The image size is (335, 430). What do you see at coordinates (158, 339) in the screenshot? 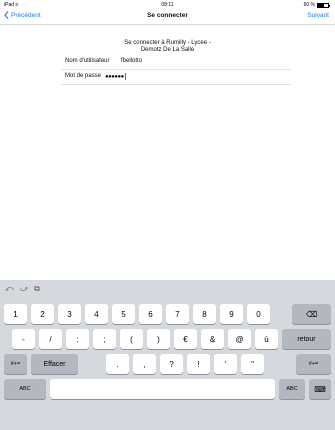
I see `key-close-paren: )` at bounding box center [158, 339].